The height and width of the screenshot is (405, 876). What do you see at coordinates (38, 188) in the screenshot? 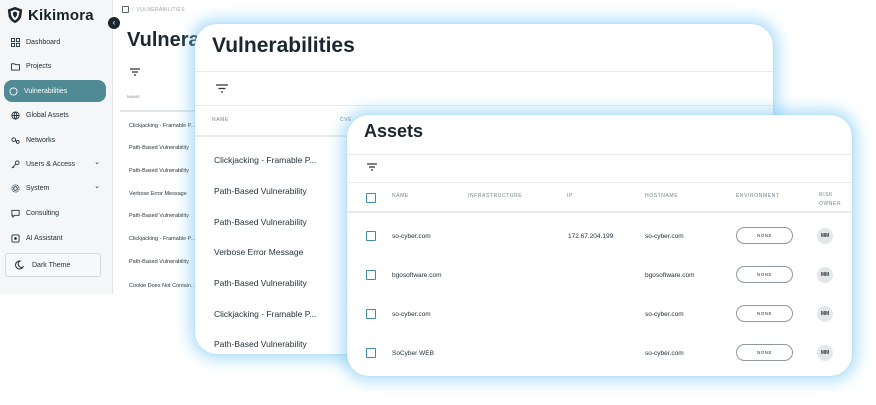
I see `sidebar-item-label: System` at bounding box center [38, 188].